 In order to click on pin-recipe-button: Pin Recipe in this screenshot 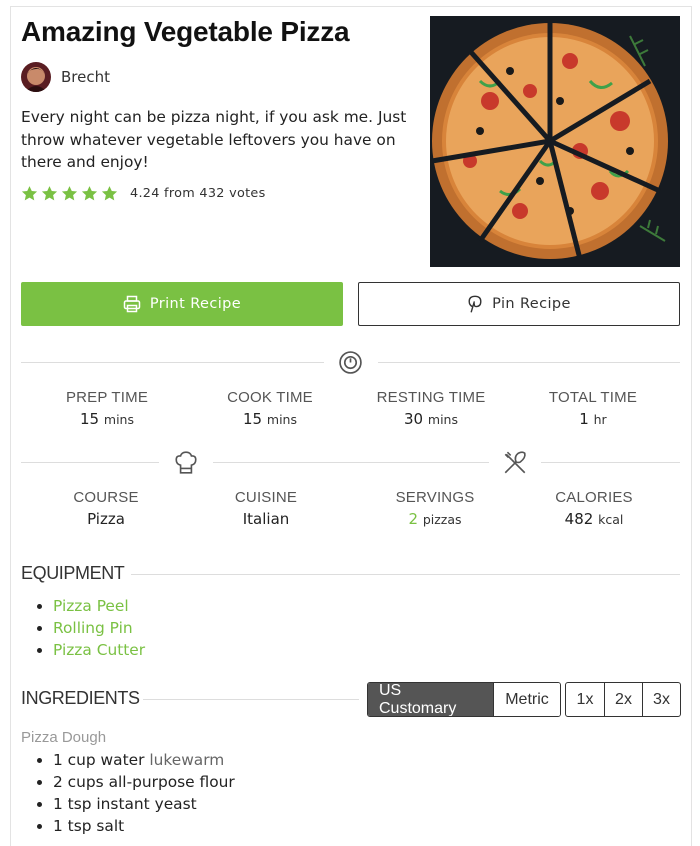, I will do `click(519, 304)`.